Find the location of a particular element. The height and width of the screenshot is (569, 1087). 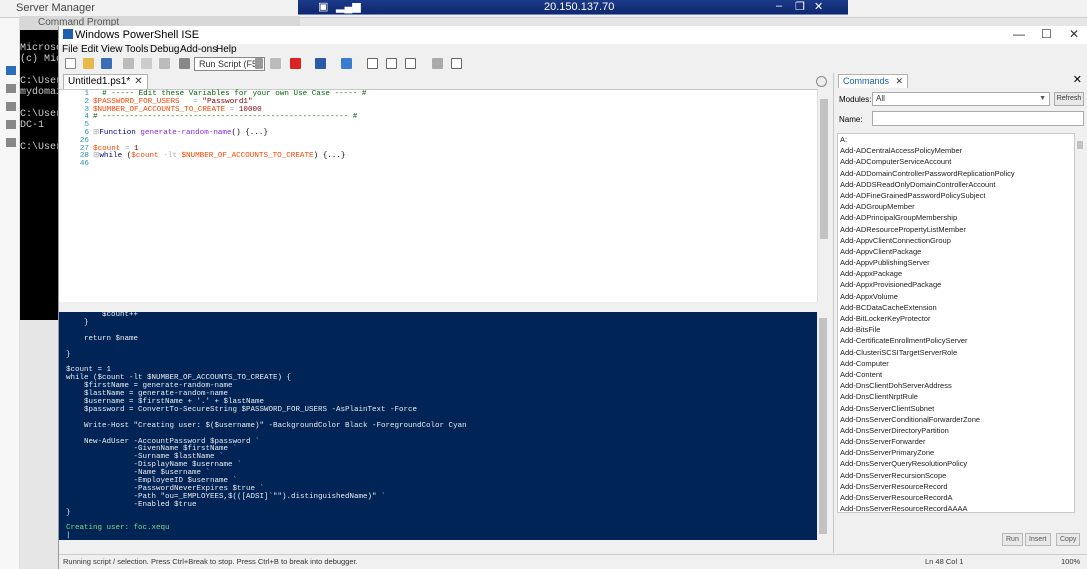

run-button: Run is located at coordinates (1012, 539).